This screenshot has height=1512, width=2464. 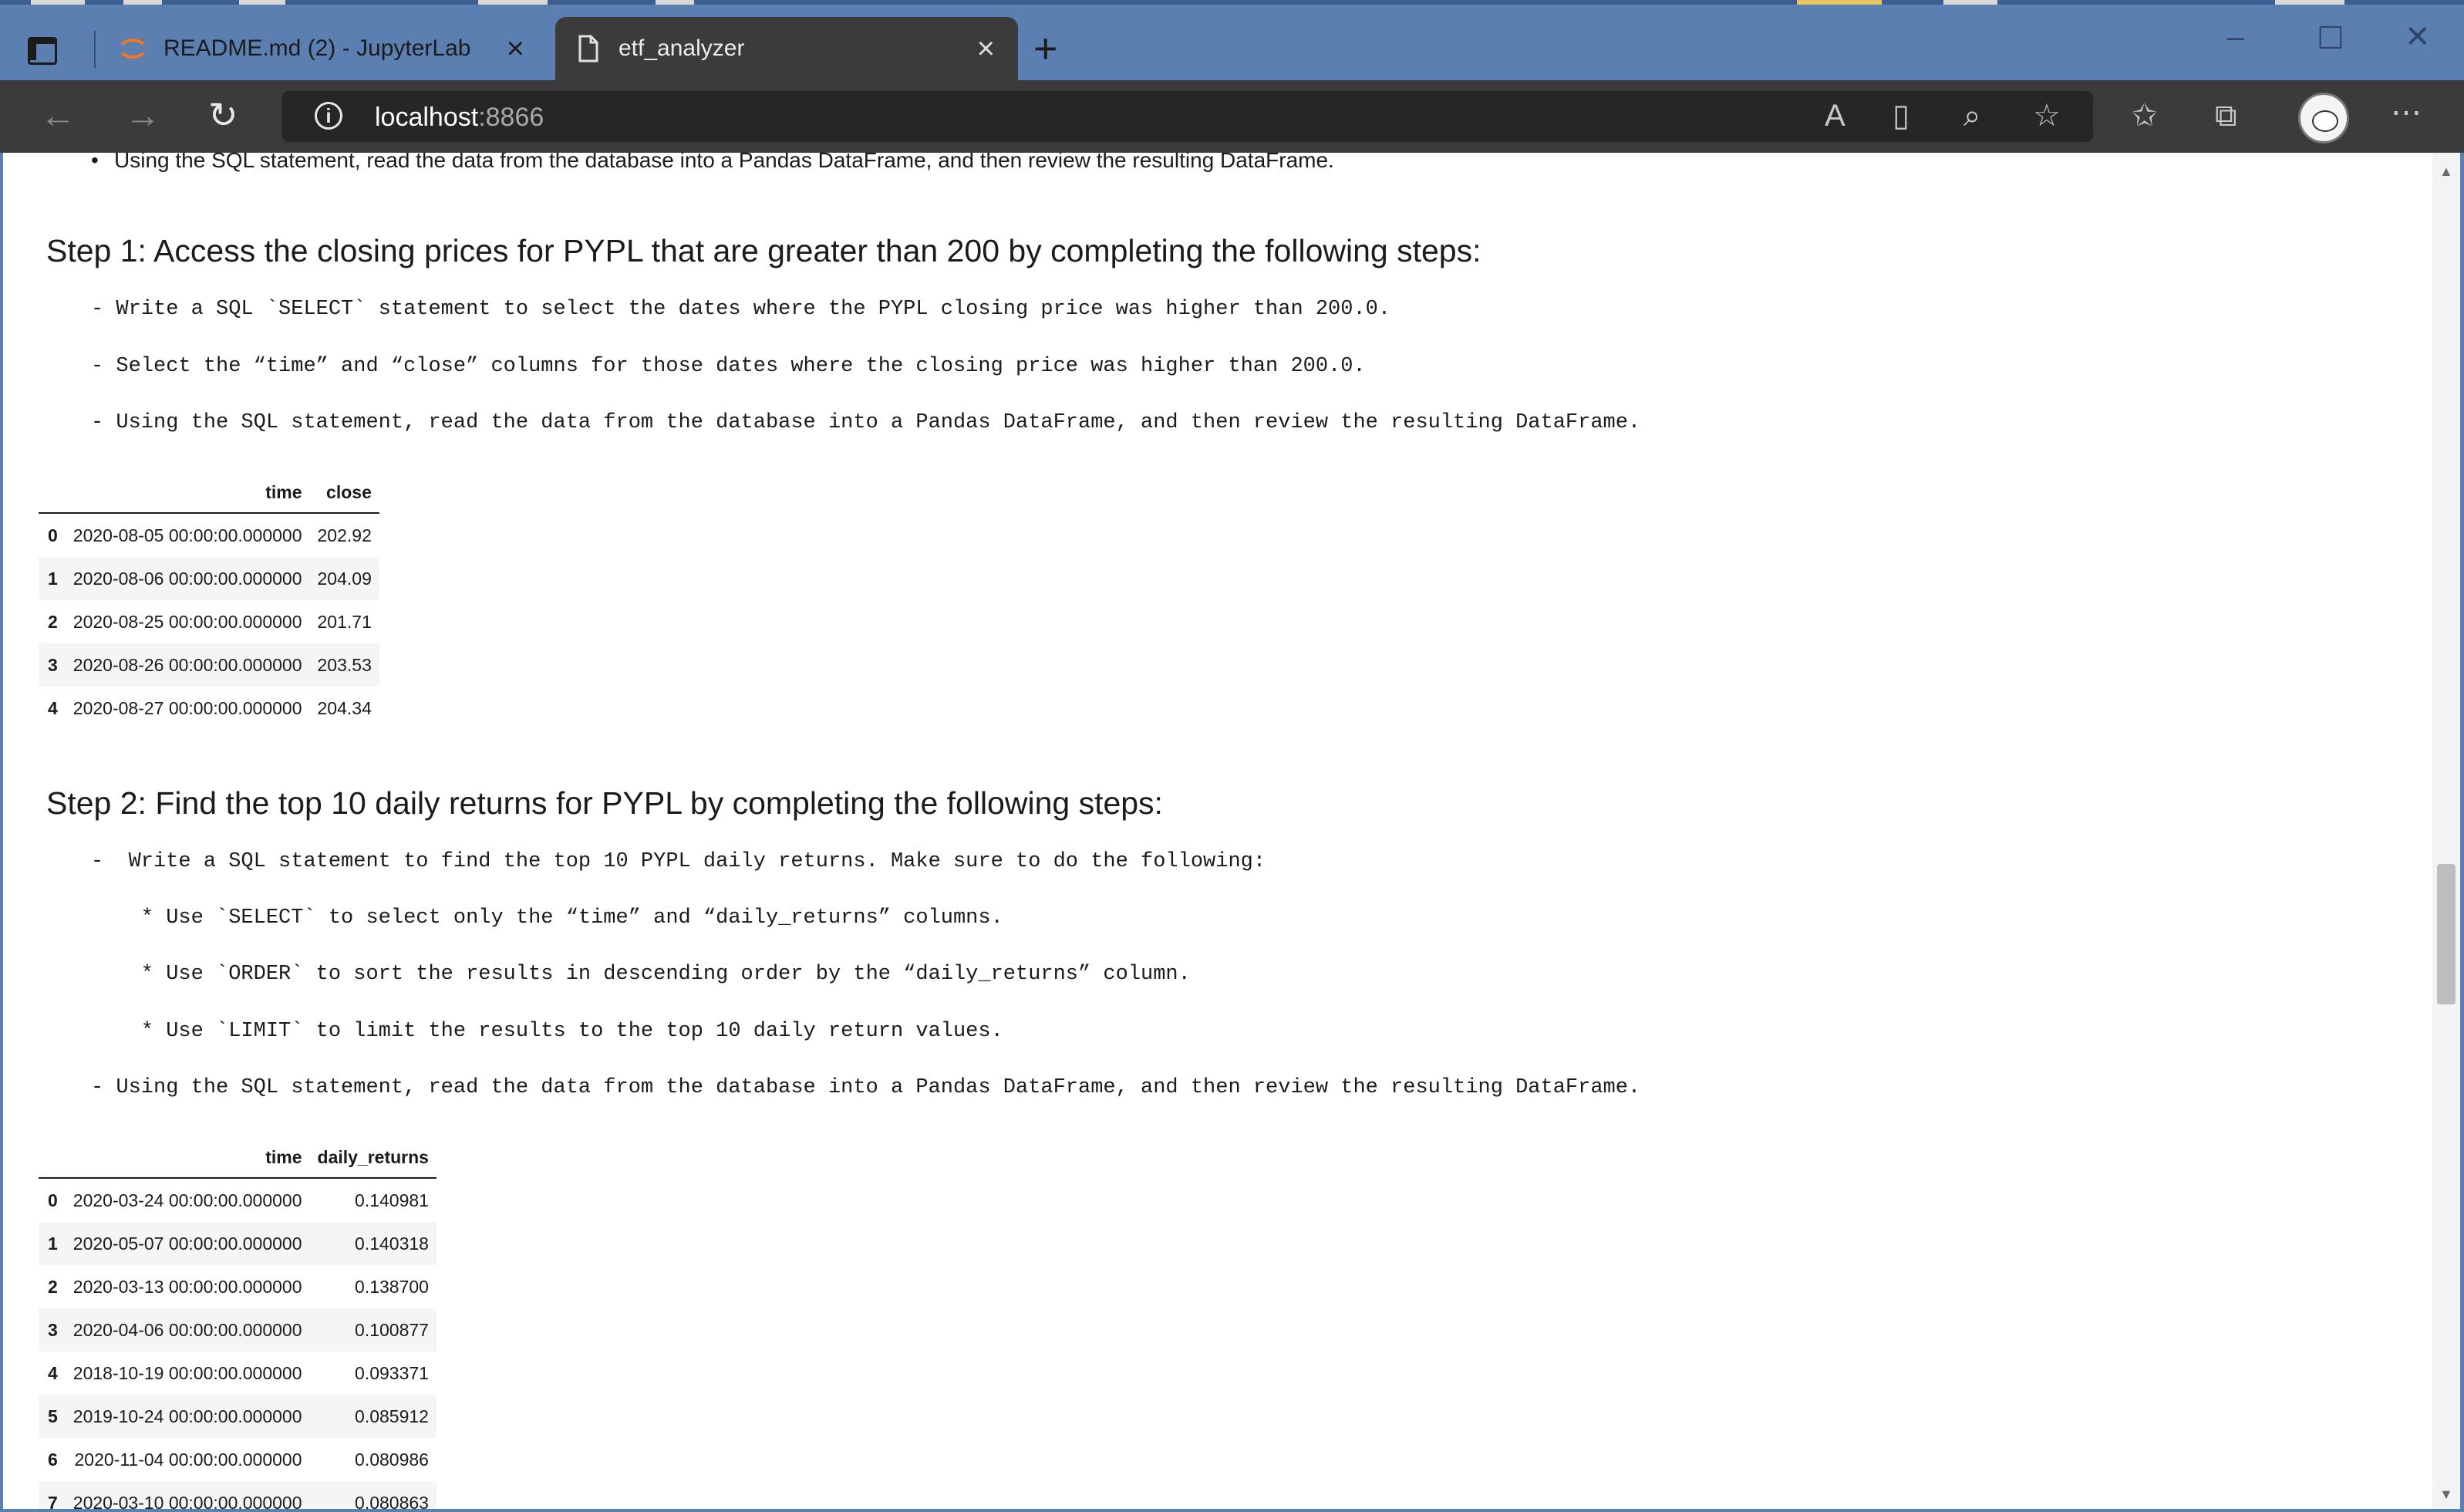 What do you see at coordinates (209, 492) in the screenshot?
I see `table-header-row: time close` at bounding box center [209, 492].